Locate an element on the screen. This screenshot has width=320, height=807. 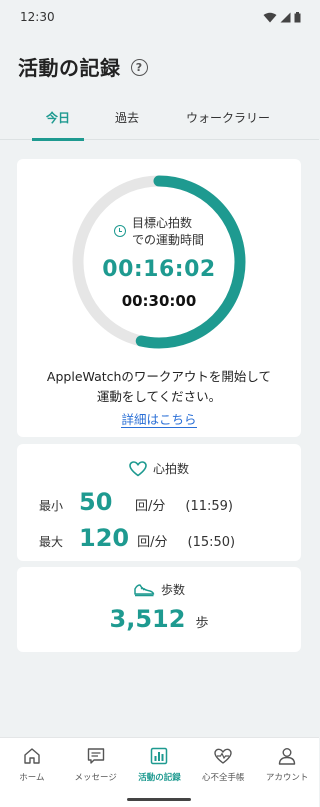
steps-card: 歩数 3,512 歩 is located at coordinates (159, 609).